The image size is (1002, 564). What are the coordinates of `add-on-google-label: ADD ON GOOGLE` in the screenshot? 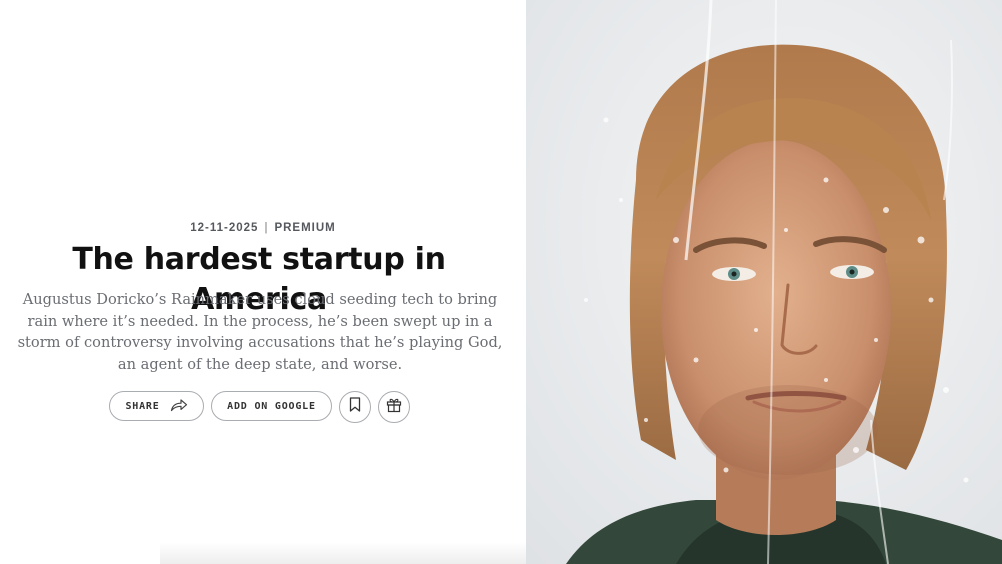 It's located at (271, 406).